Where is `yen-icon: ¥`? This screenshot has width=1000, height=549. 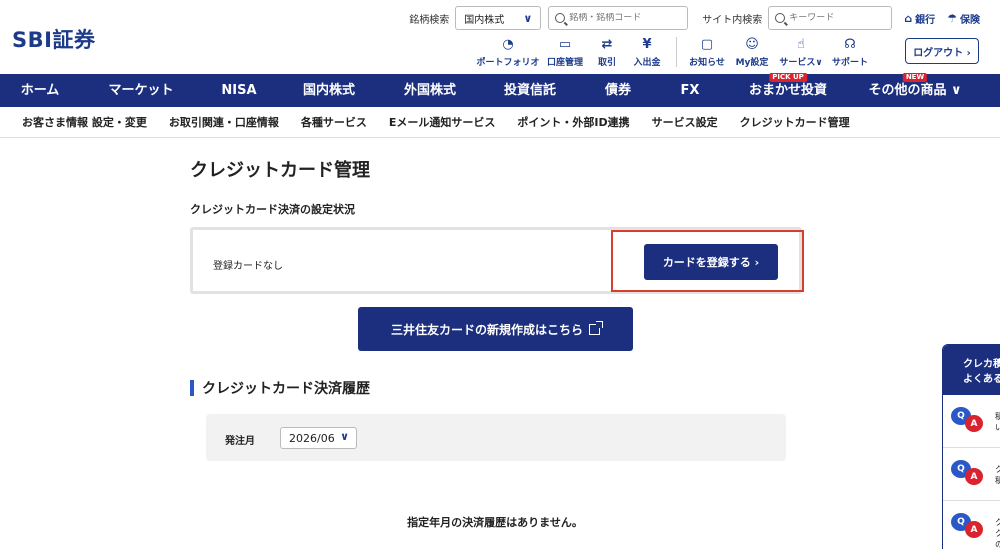 yen-icon: ¥ is located at coordinates (647, 44).